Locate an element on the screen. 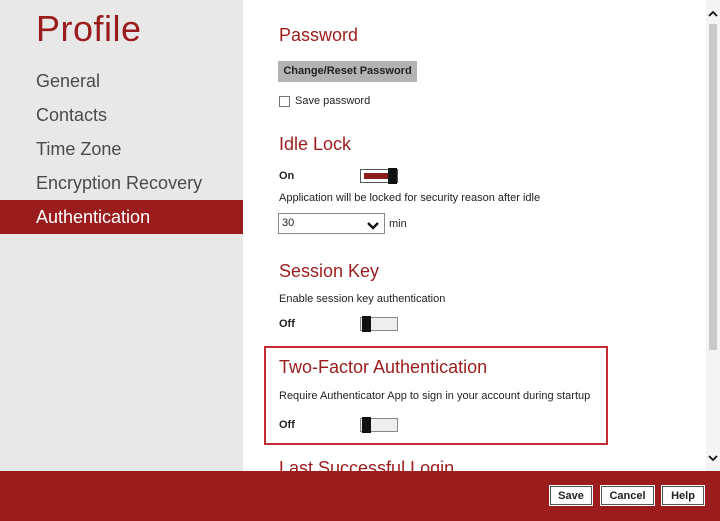 Image resolution: width=720 pixels, height=521 pixels. save-password-checkbox is located at coordinates (284, 101).